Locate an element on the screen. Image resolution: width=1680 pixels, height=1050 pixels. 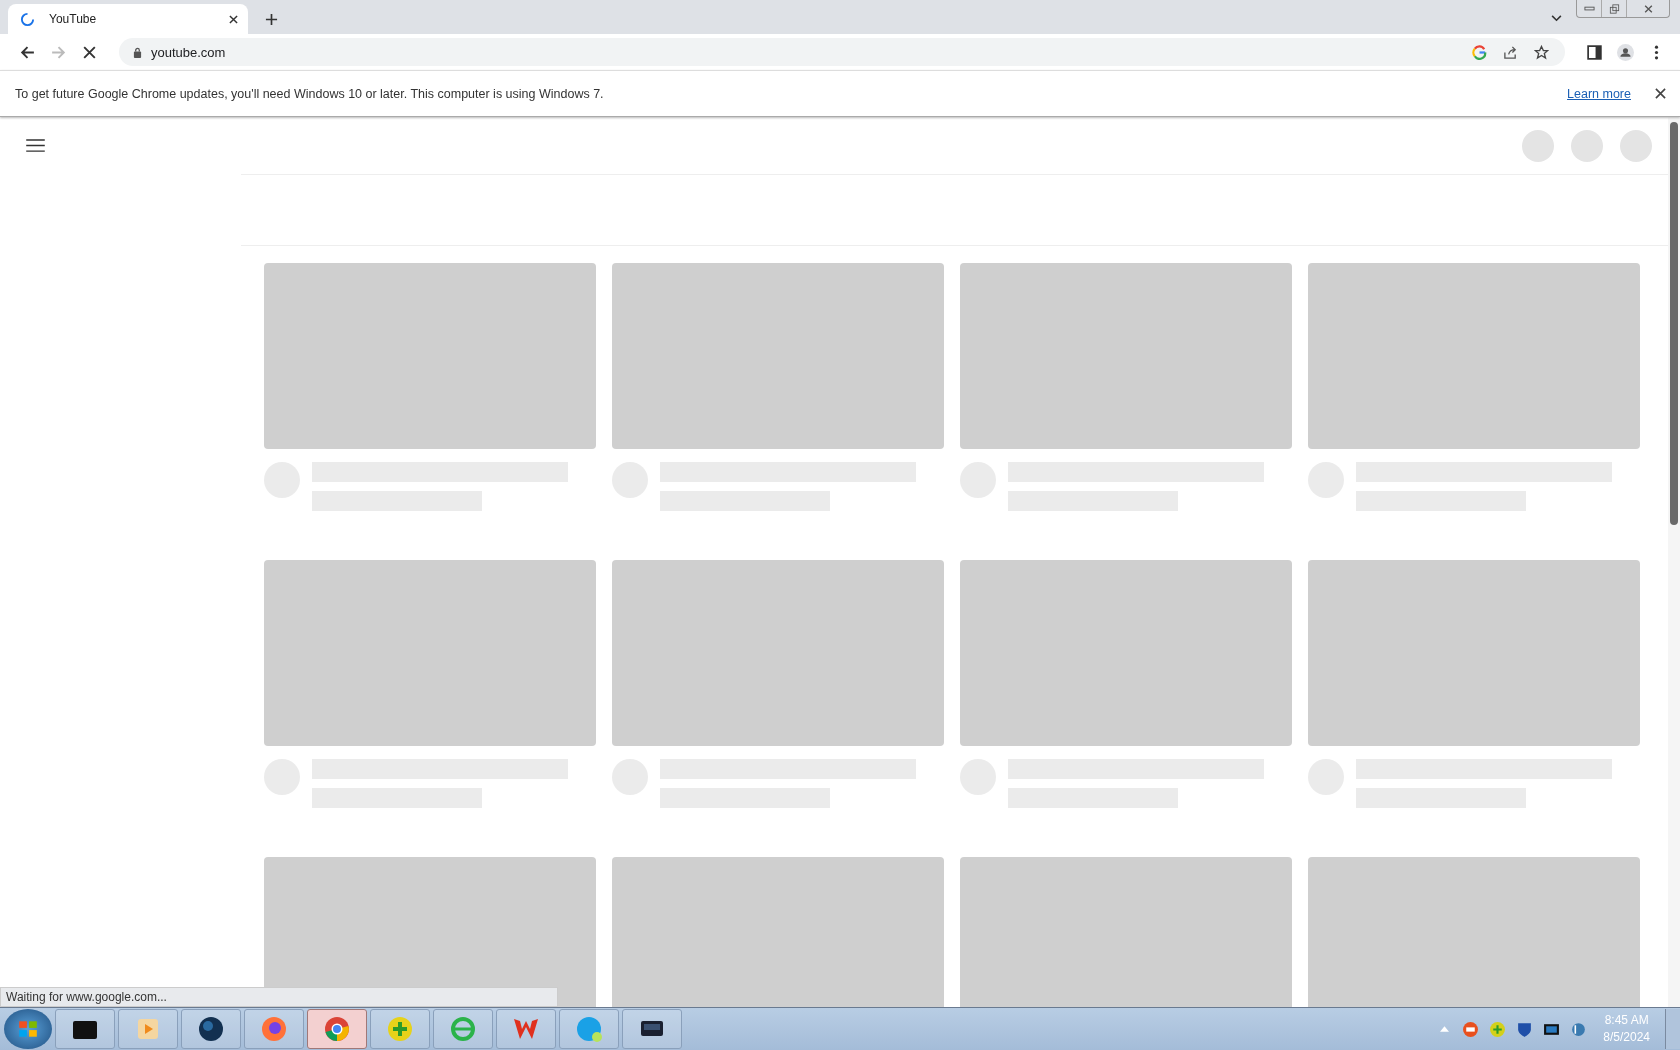
tab-title: YouTube is located at coordinates (73, 19).